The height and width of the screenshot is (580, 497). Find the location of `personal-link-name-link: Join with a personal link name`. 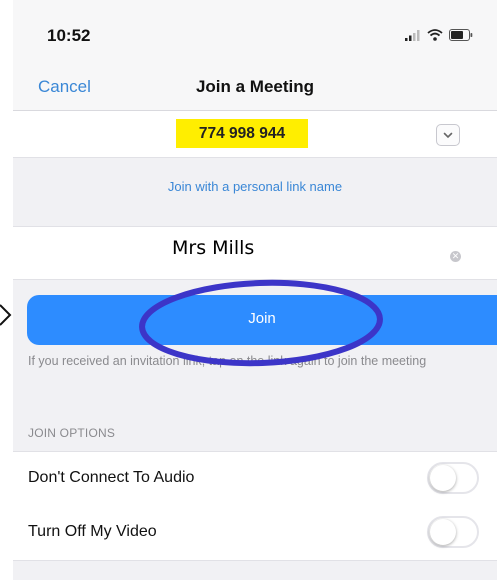

personal-link-name-link: Join with a personal link name is located at coordinates (255, 186).